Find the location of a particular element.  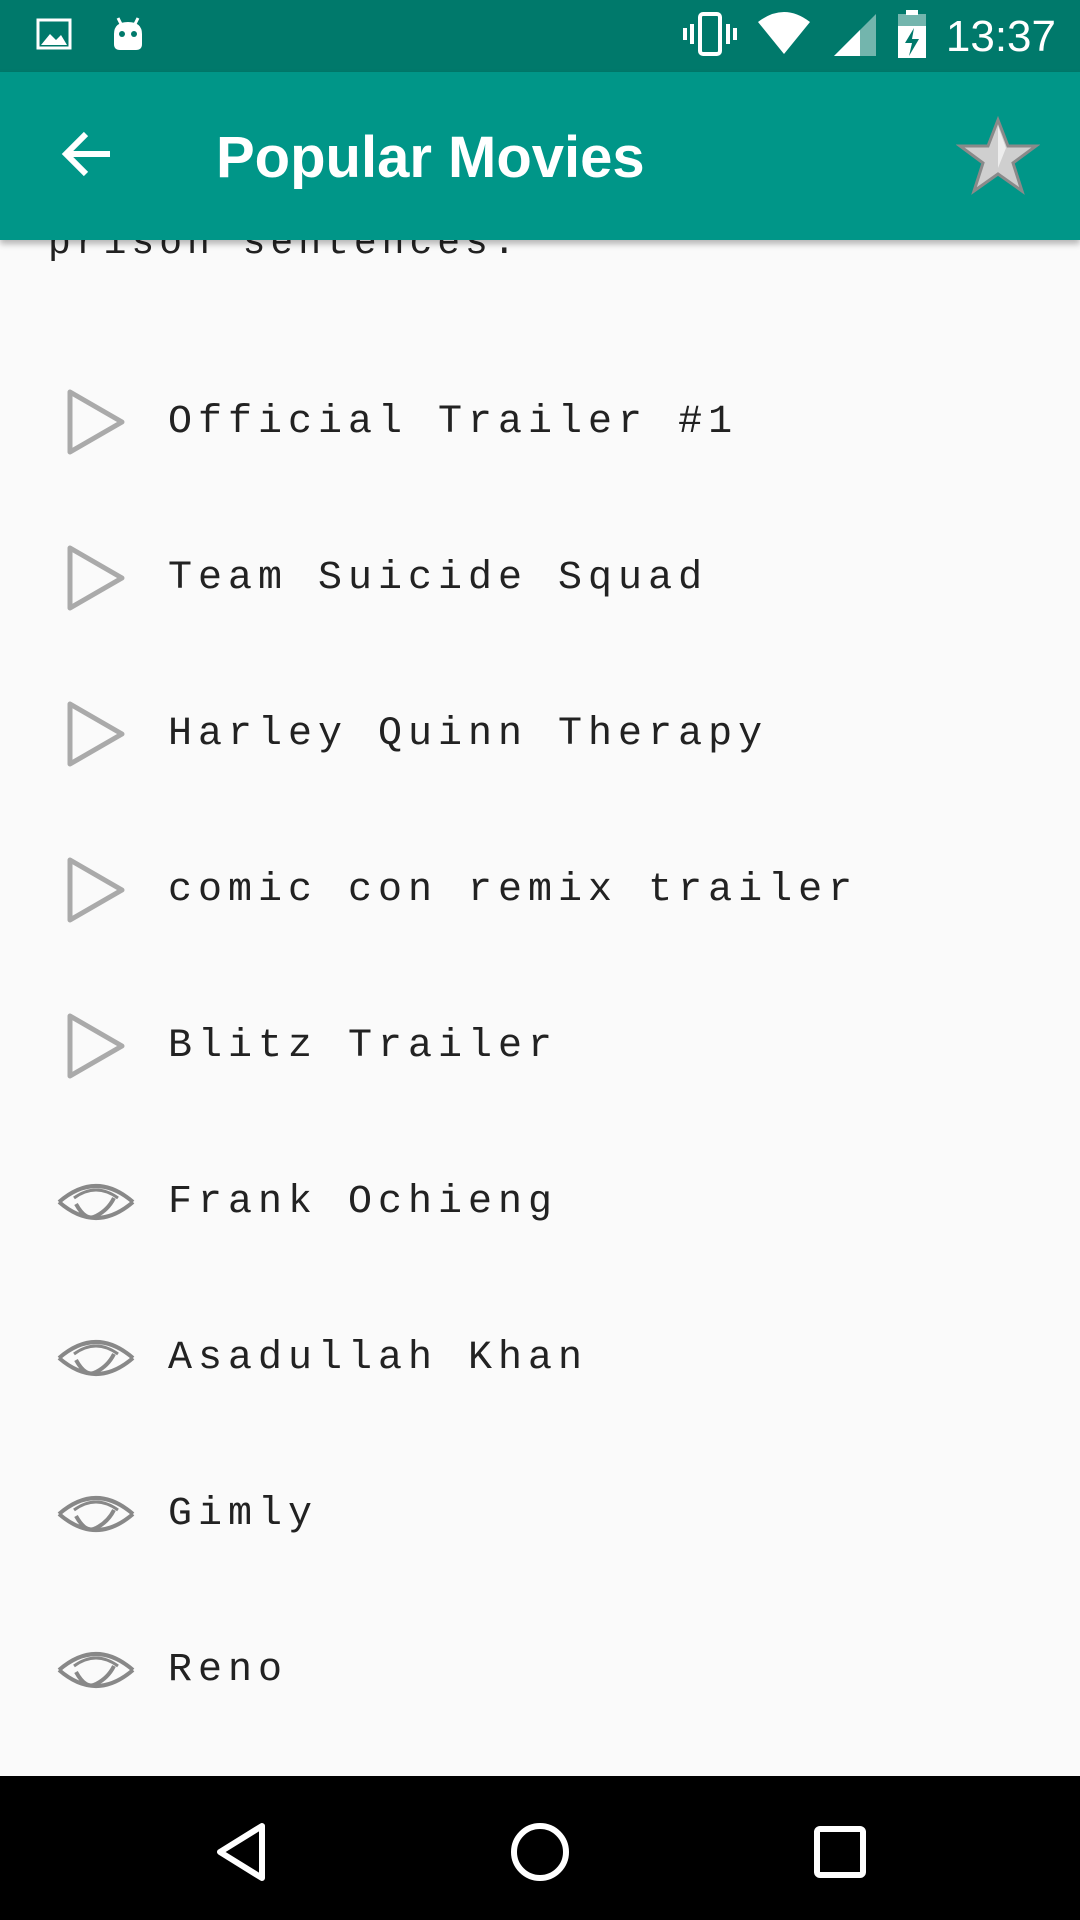

trailer-item: Team Suicide Squad is located at coordinates (540, 578).